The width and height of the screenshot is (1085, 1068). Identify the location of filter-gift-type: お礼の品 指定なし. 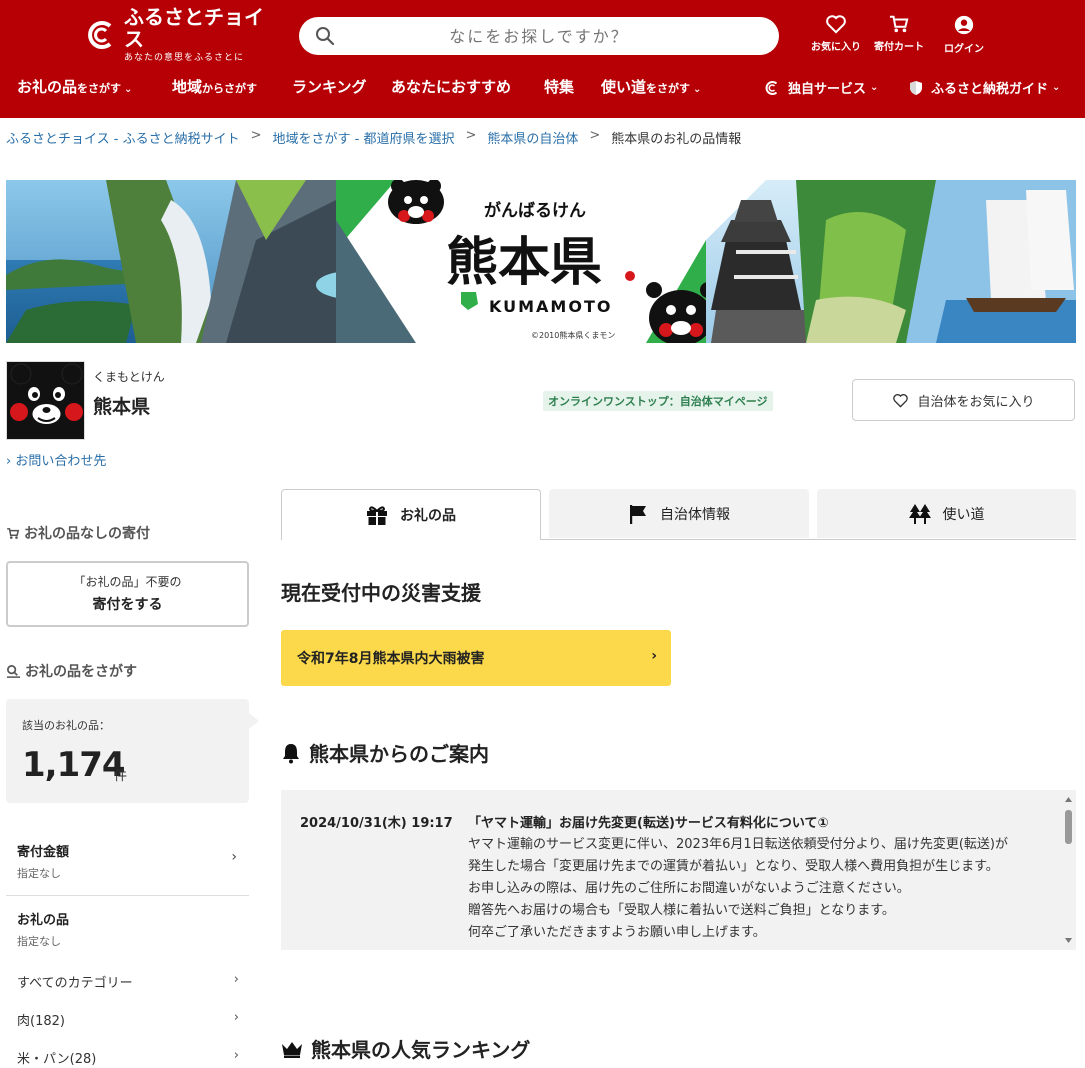
(43, 930).